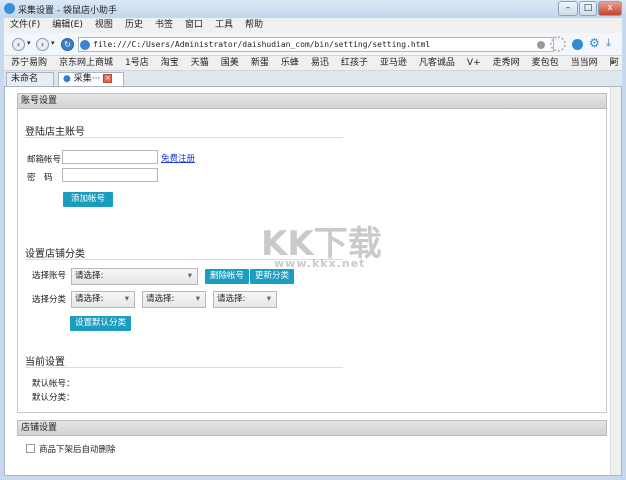 This screenshot has width=626, height=480. I want to click on category-title: 设置店铺分类, so click(55, 254).